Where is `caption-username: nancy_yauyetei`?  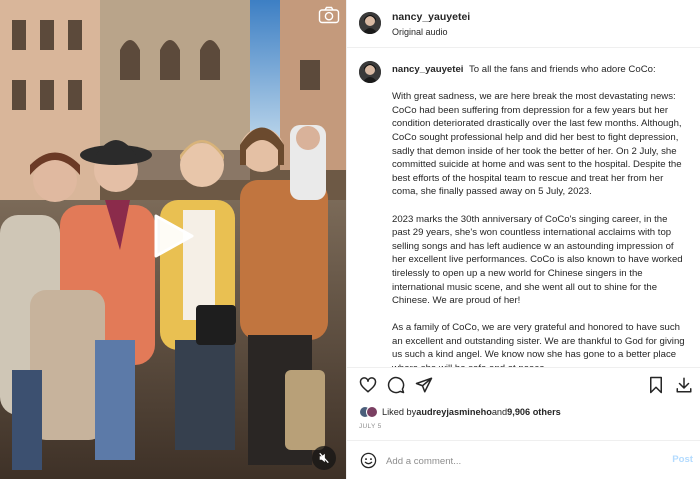 caption-username: nancy_yauyetei is located at coordinates (427, 69).